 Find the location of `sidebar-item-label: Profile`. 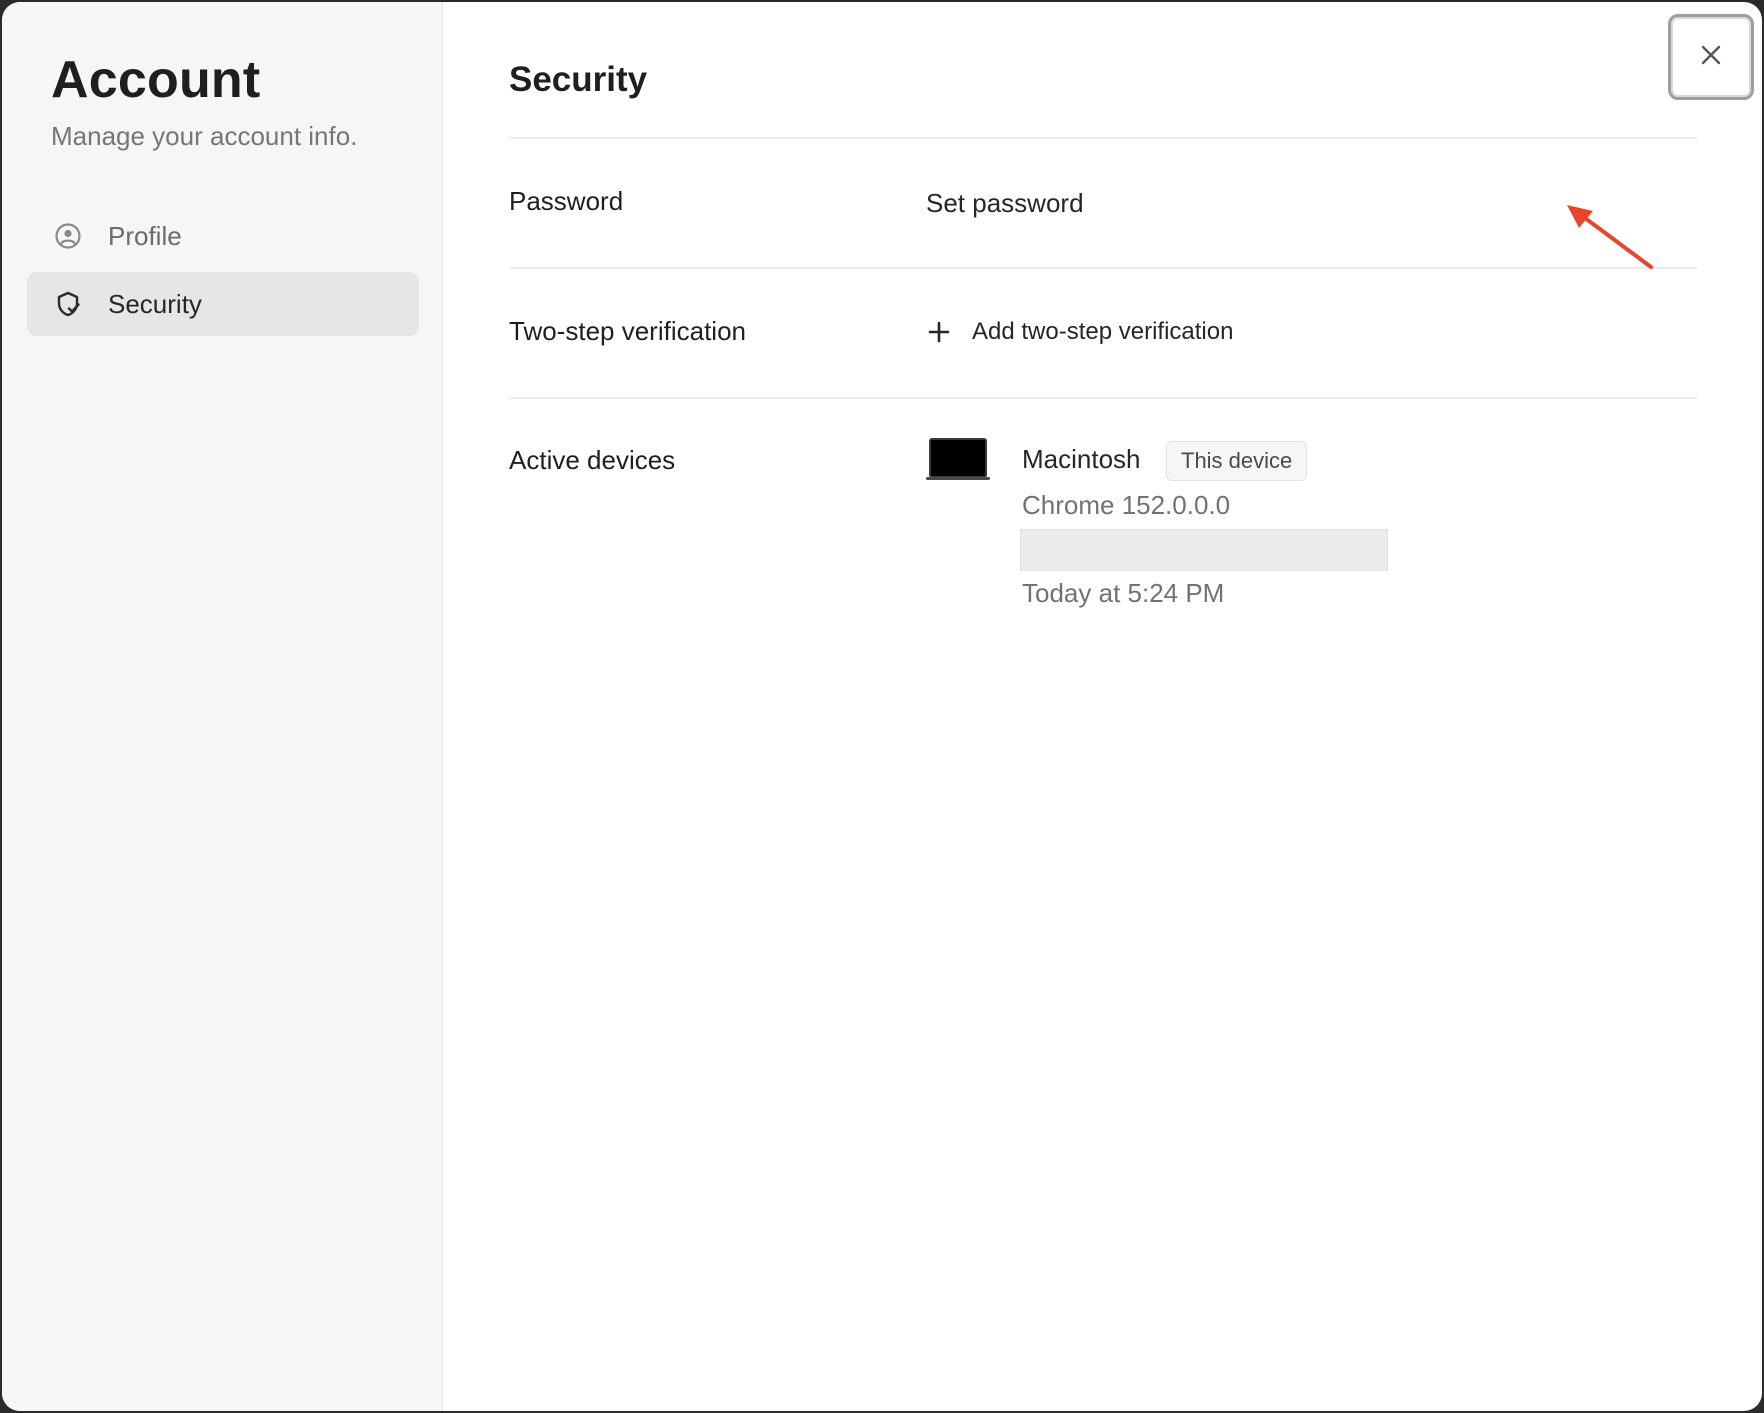

sidebar-item-label: Profile is located at coordinates (145, 236).